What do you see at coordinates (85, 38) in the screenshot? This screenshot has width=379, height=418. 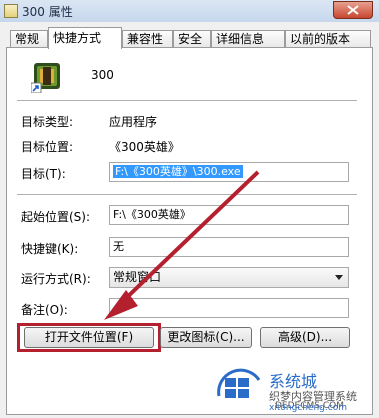 I see `tab-shortcut: 快捷方式` at bounding box center [85, 38].